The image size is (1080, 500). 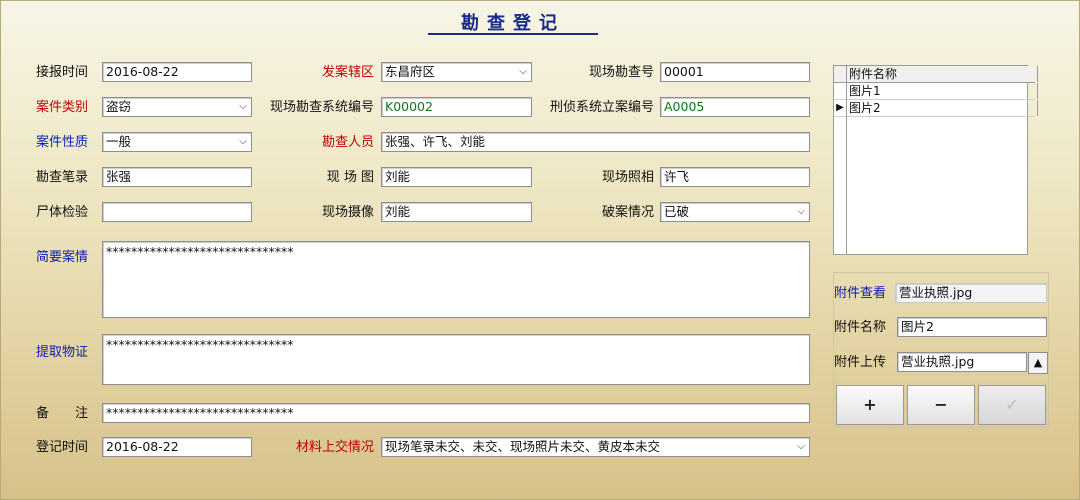 I want to click on table-cell: 图片1, so click(x=942, y=91).